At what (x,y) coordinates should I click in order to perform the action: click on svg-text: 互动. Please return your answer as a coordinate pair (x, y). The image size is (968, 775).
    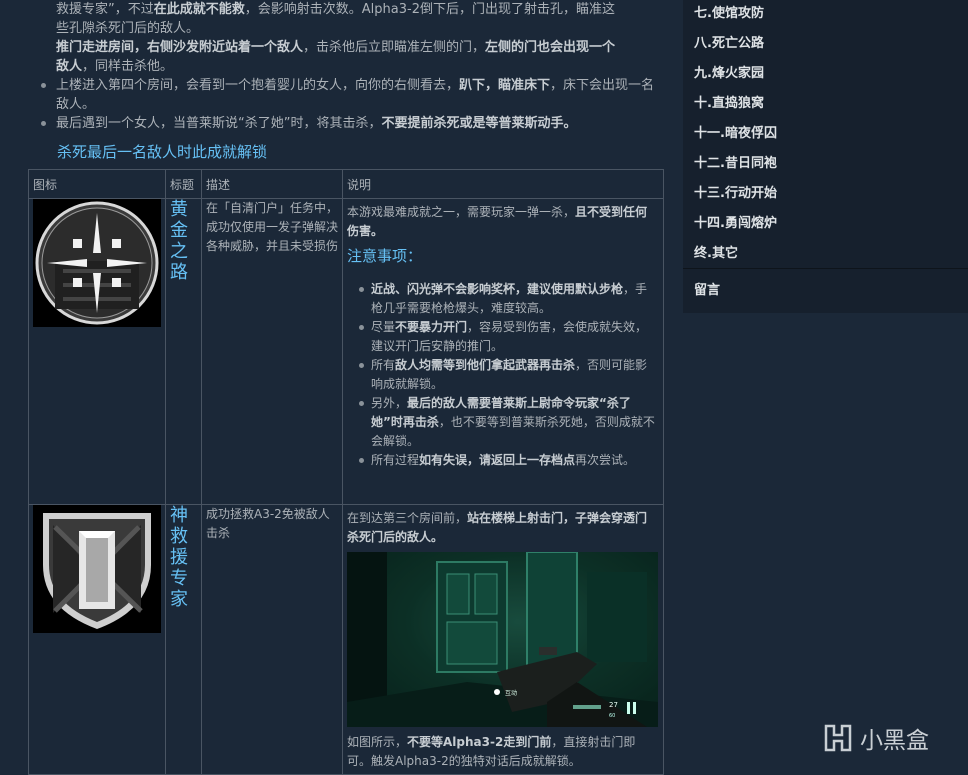
    Looking at the image, I should click on (511, 693).